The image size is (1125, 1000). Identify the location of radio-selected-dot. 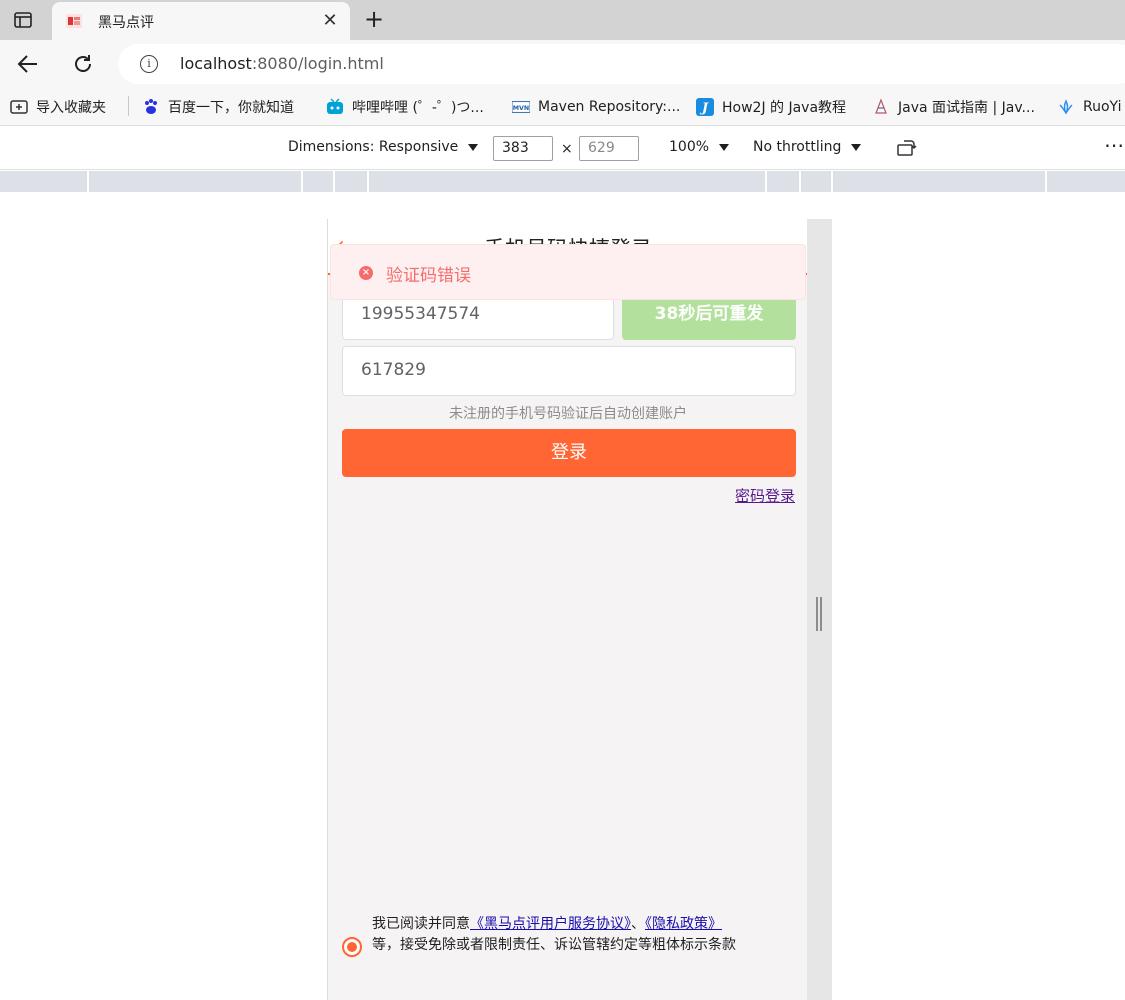
(352, 947).